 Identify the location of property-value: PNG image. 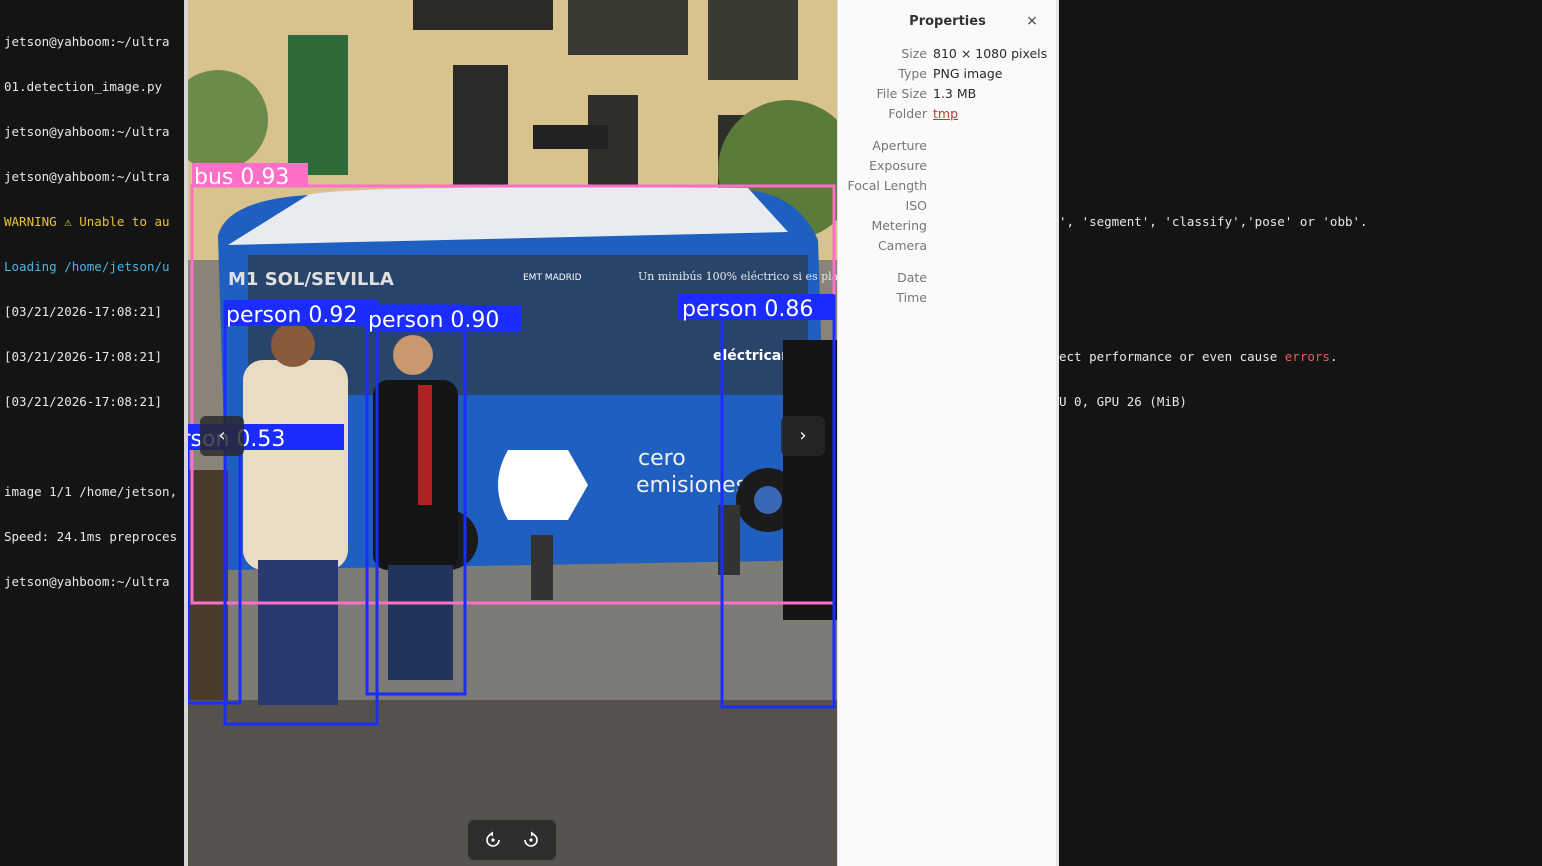
(968, 73).